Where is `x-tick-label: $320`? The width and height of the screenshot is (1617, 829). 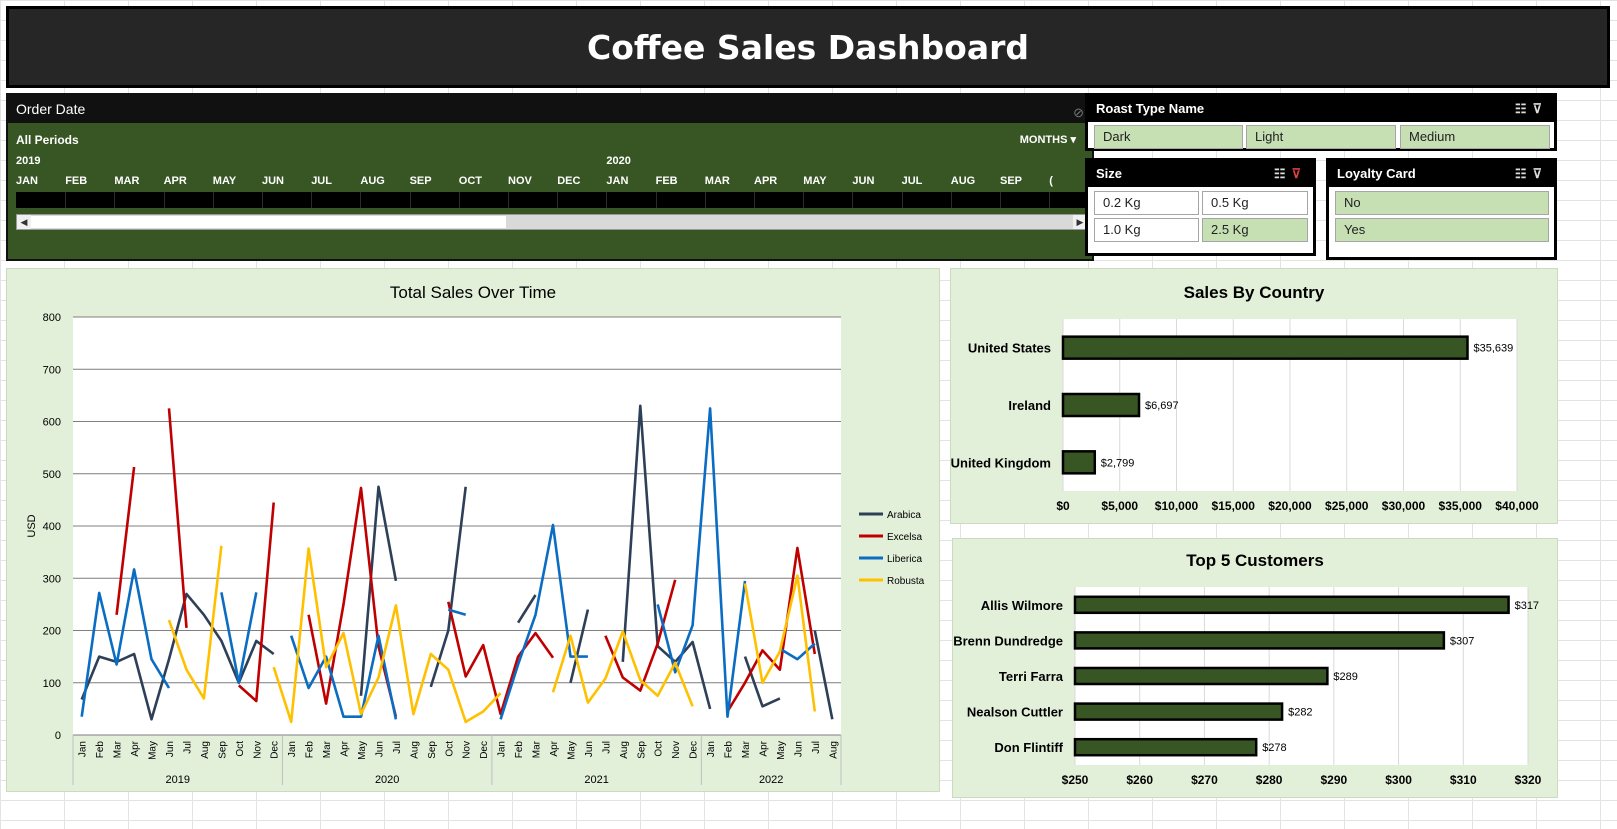 x-tick-label: $320 is located at coordinates (1528, 780).